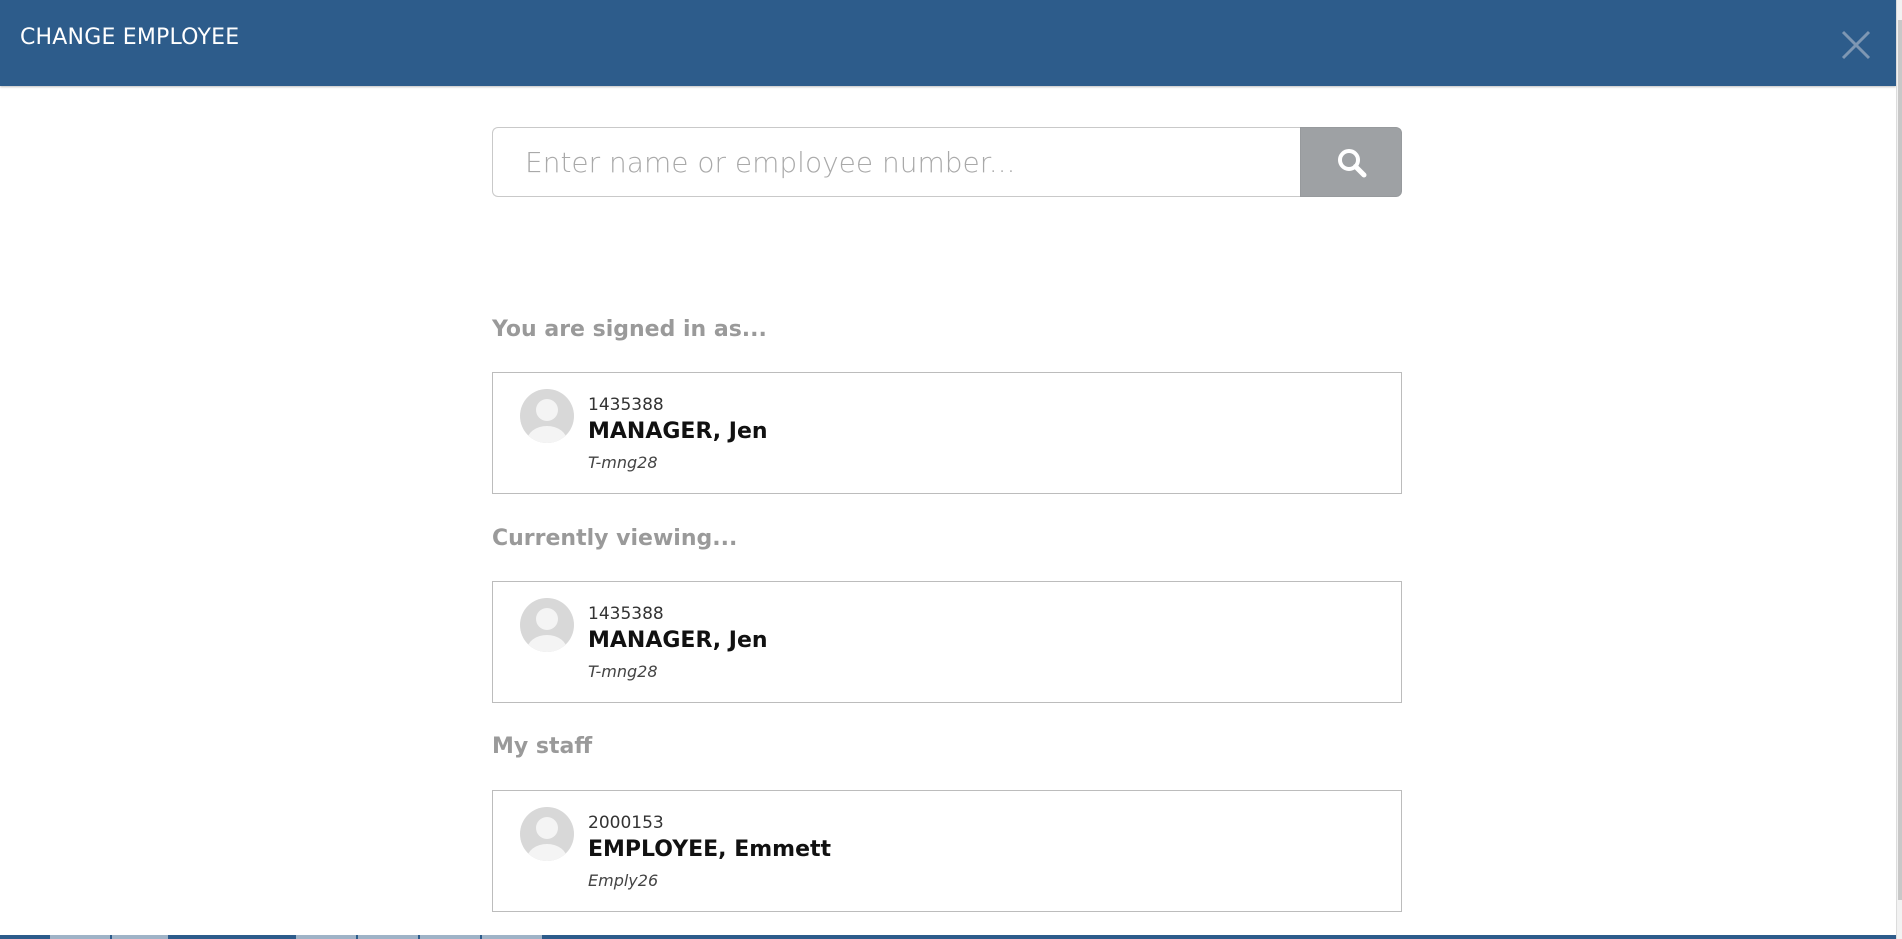  Describe the element at coordinates (896, 162) in the screenshot. I see `search-input` at that location.